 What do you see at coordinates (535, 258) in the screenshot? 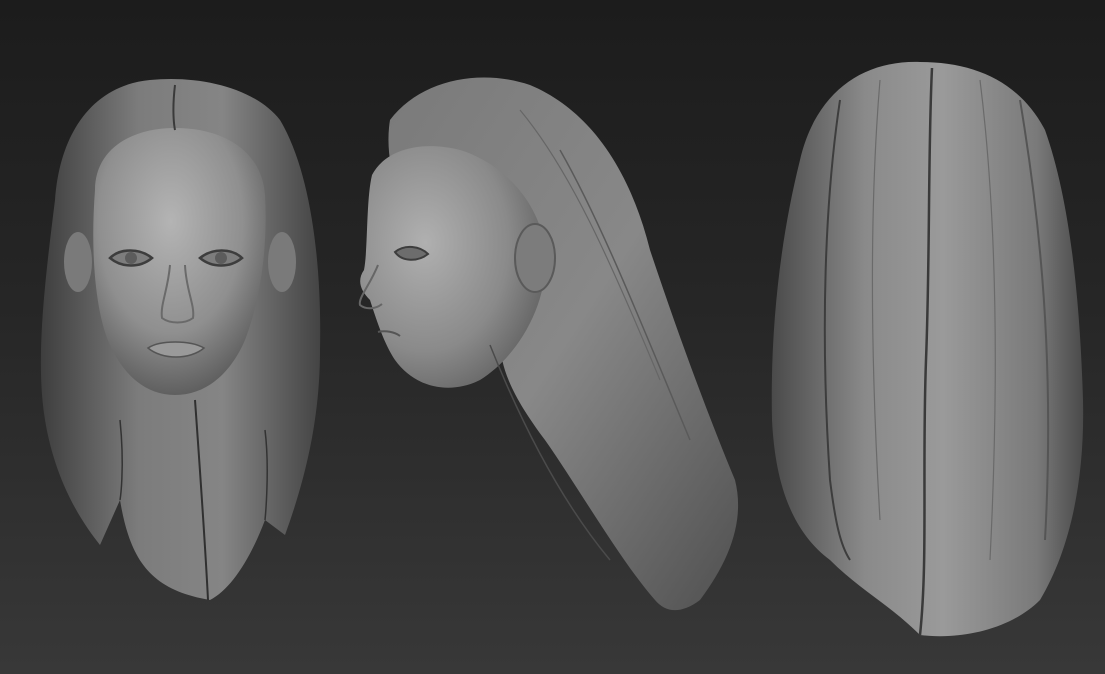
I see `side-ear` at bounding box center [535, 258].